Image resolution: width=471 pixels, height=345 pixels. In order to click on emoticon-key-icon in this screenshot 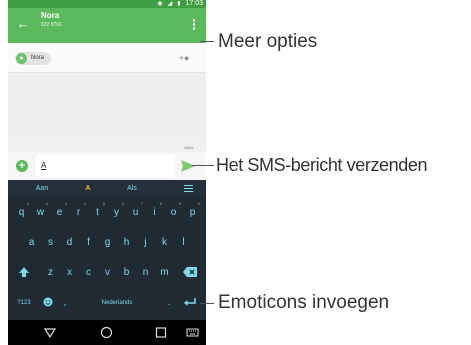, I will do `click(48, 302)`.